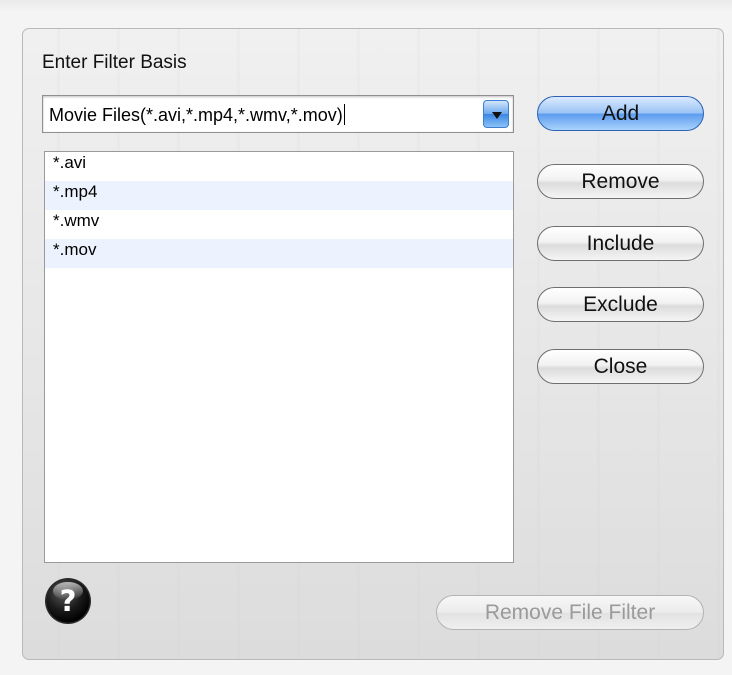  I want to click on filter-combobox: Movie Files(*.avi,*.mp4,*.wmv,*.mov), so click(278, 114).